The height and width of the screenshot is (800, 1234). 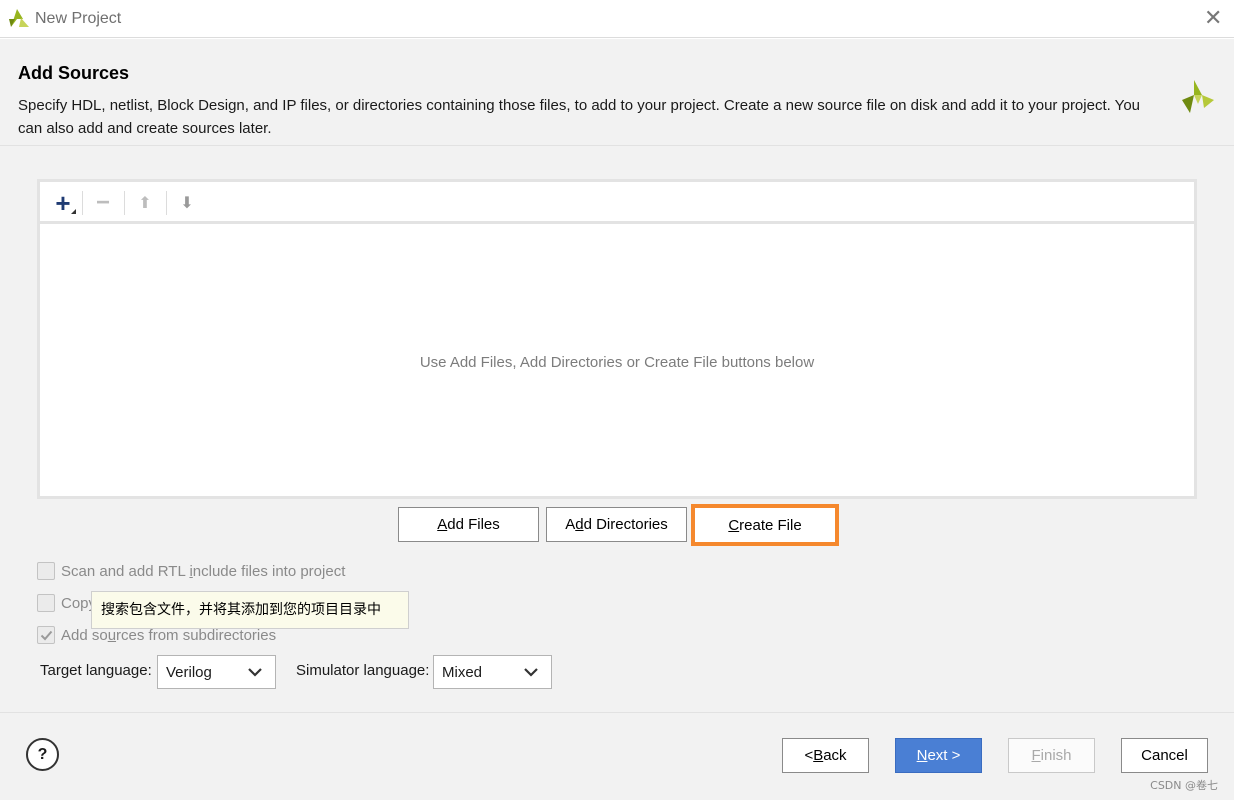 What do you see at coordinates (96, 670) in the screenshot?
I see `target-language-label: Target language:` at bounding box center [96, 670].